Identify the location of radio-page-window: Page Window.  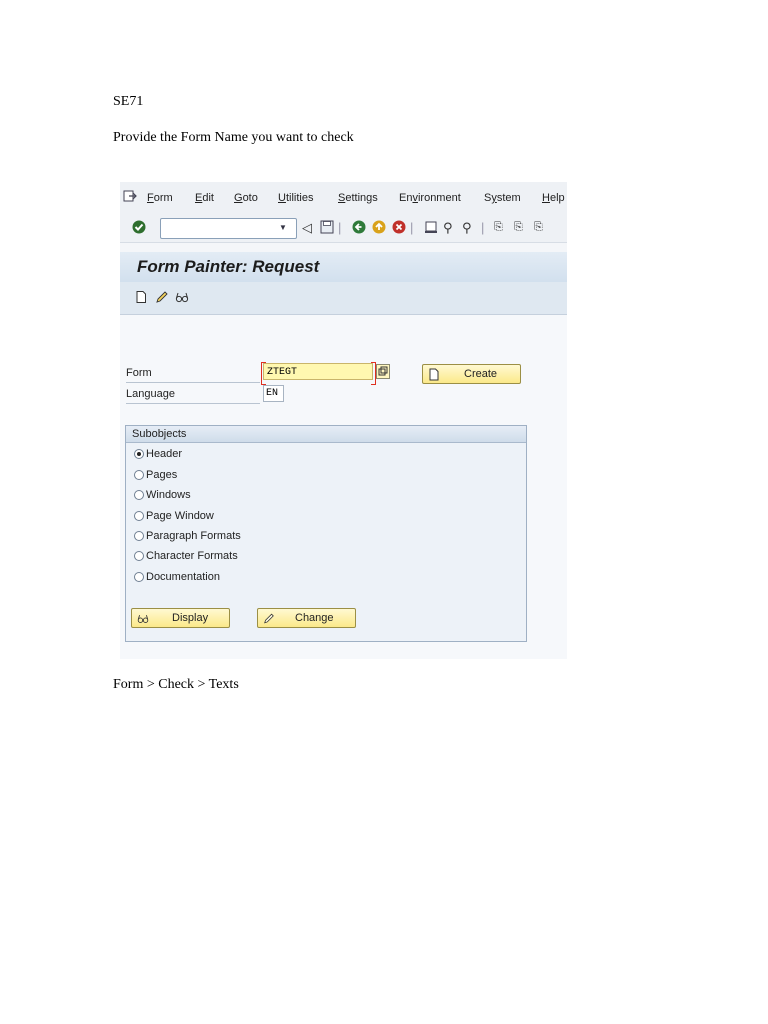
(174, 516).